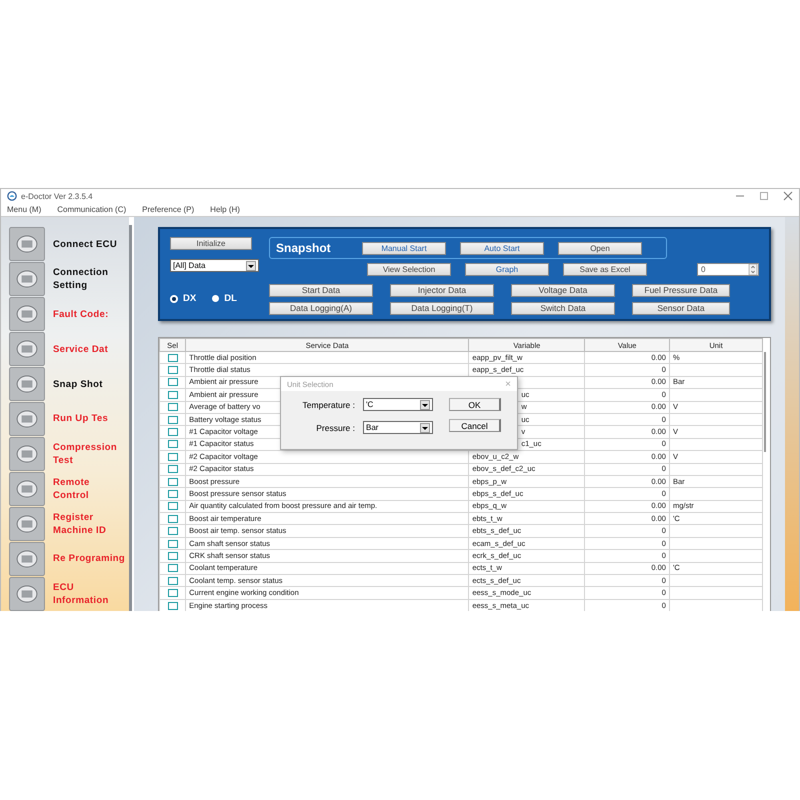 This screenshot has width=800, height=800. I want to click on data-button: Start Data, so click(321, 290).